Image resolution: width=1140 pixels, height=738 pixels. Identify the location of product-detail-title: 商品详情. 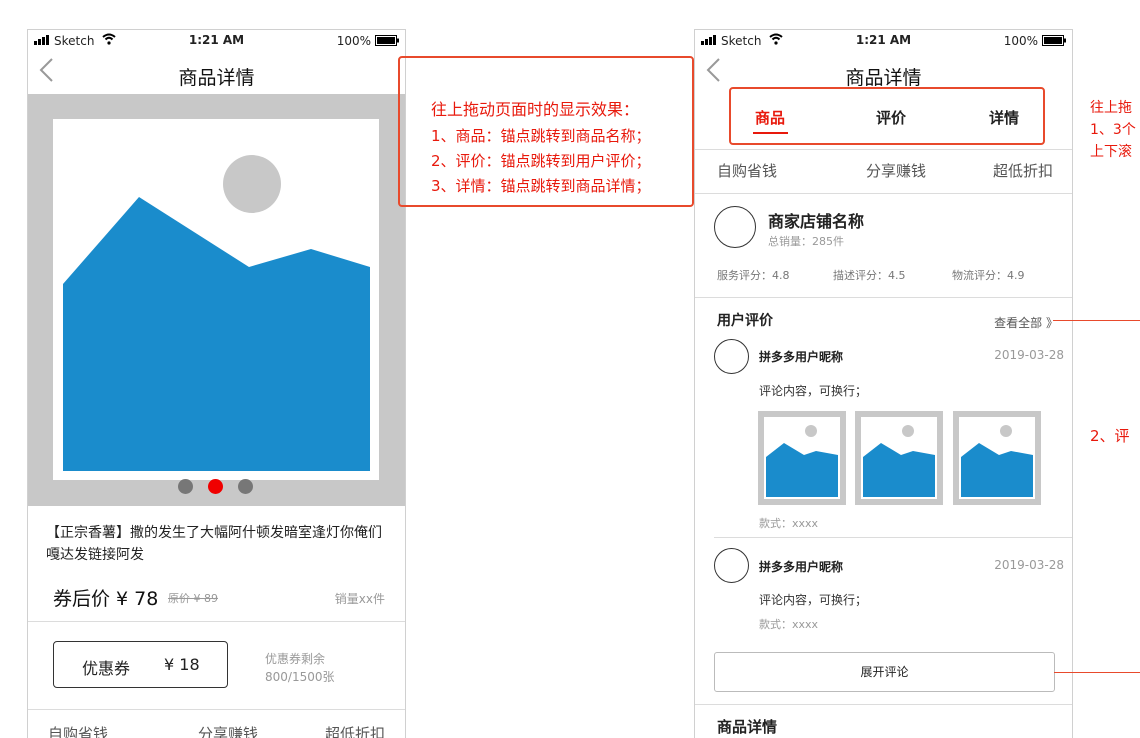
(747, 727).